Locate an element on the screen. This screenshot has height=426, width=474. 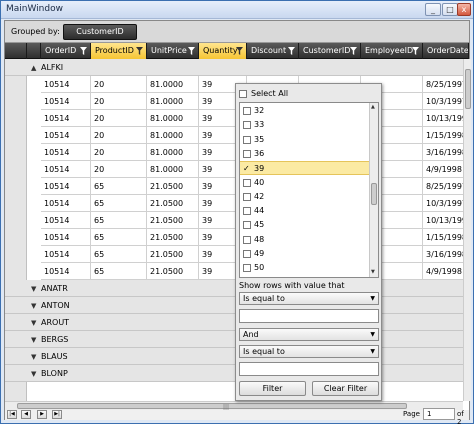
value-item: 36 is located at coordinates (305, 154).